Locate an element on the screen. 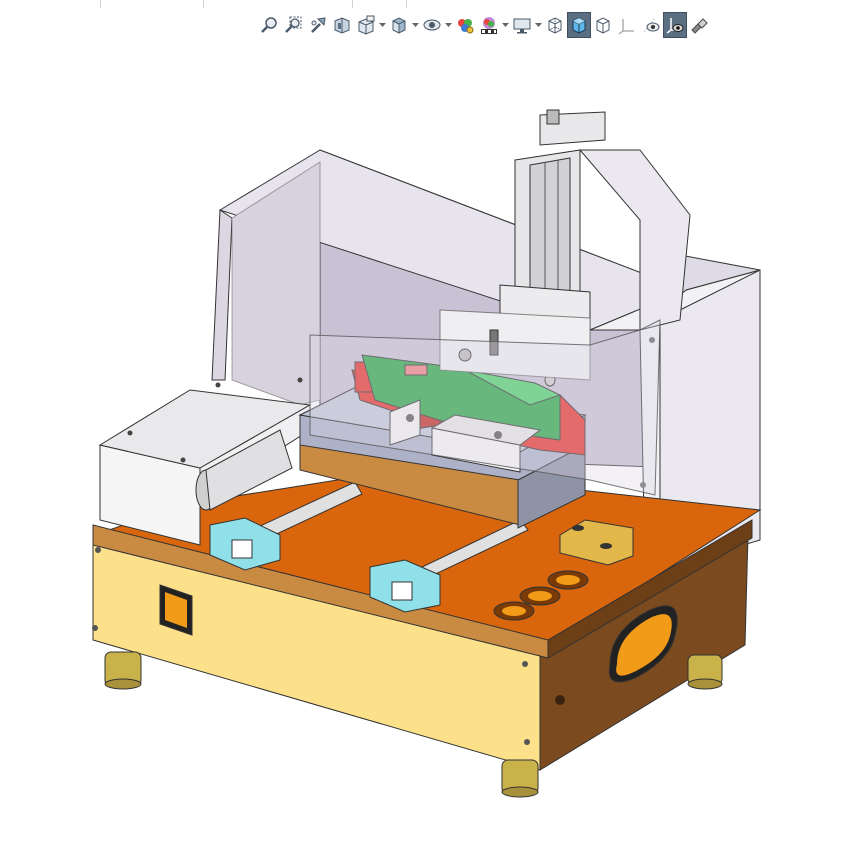  shaded-button is located at coordinates (579, 25).